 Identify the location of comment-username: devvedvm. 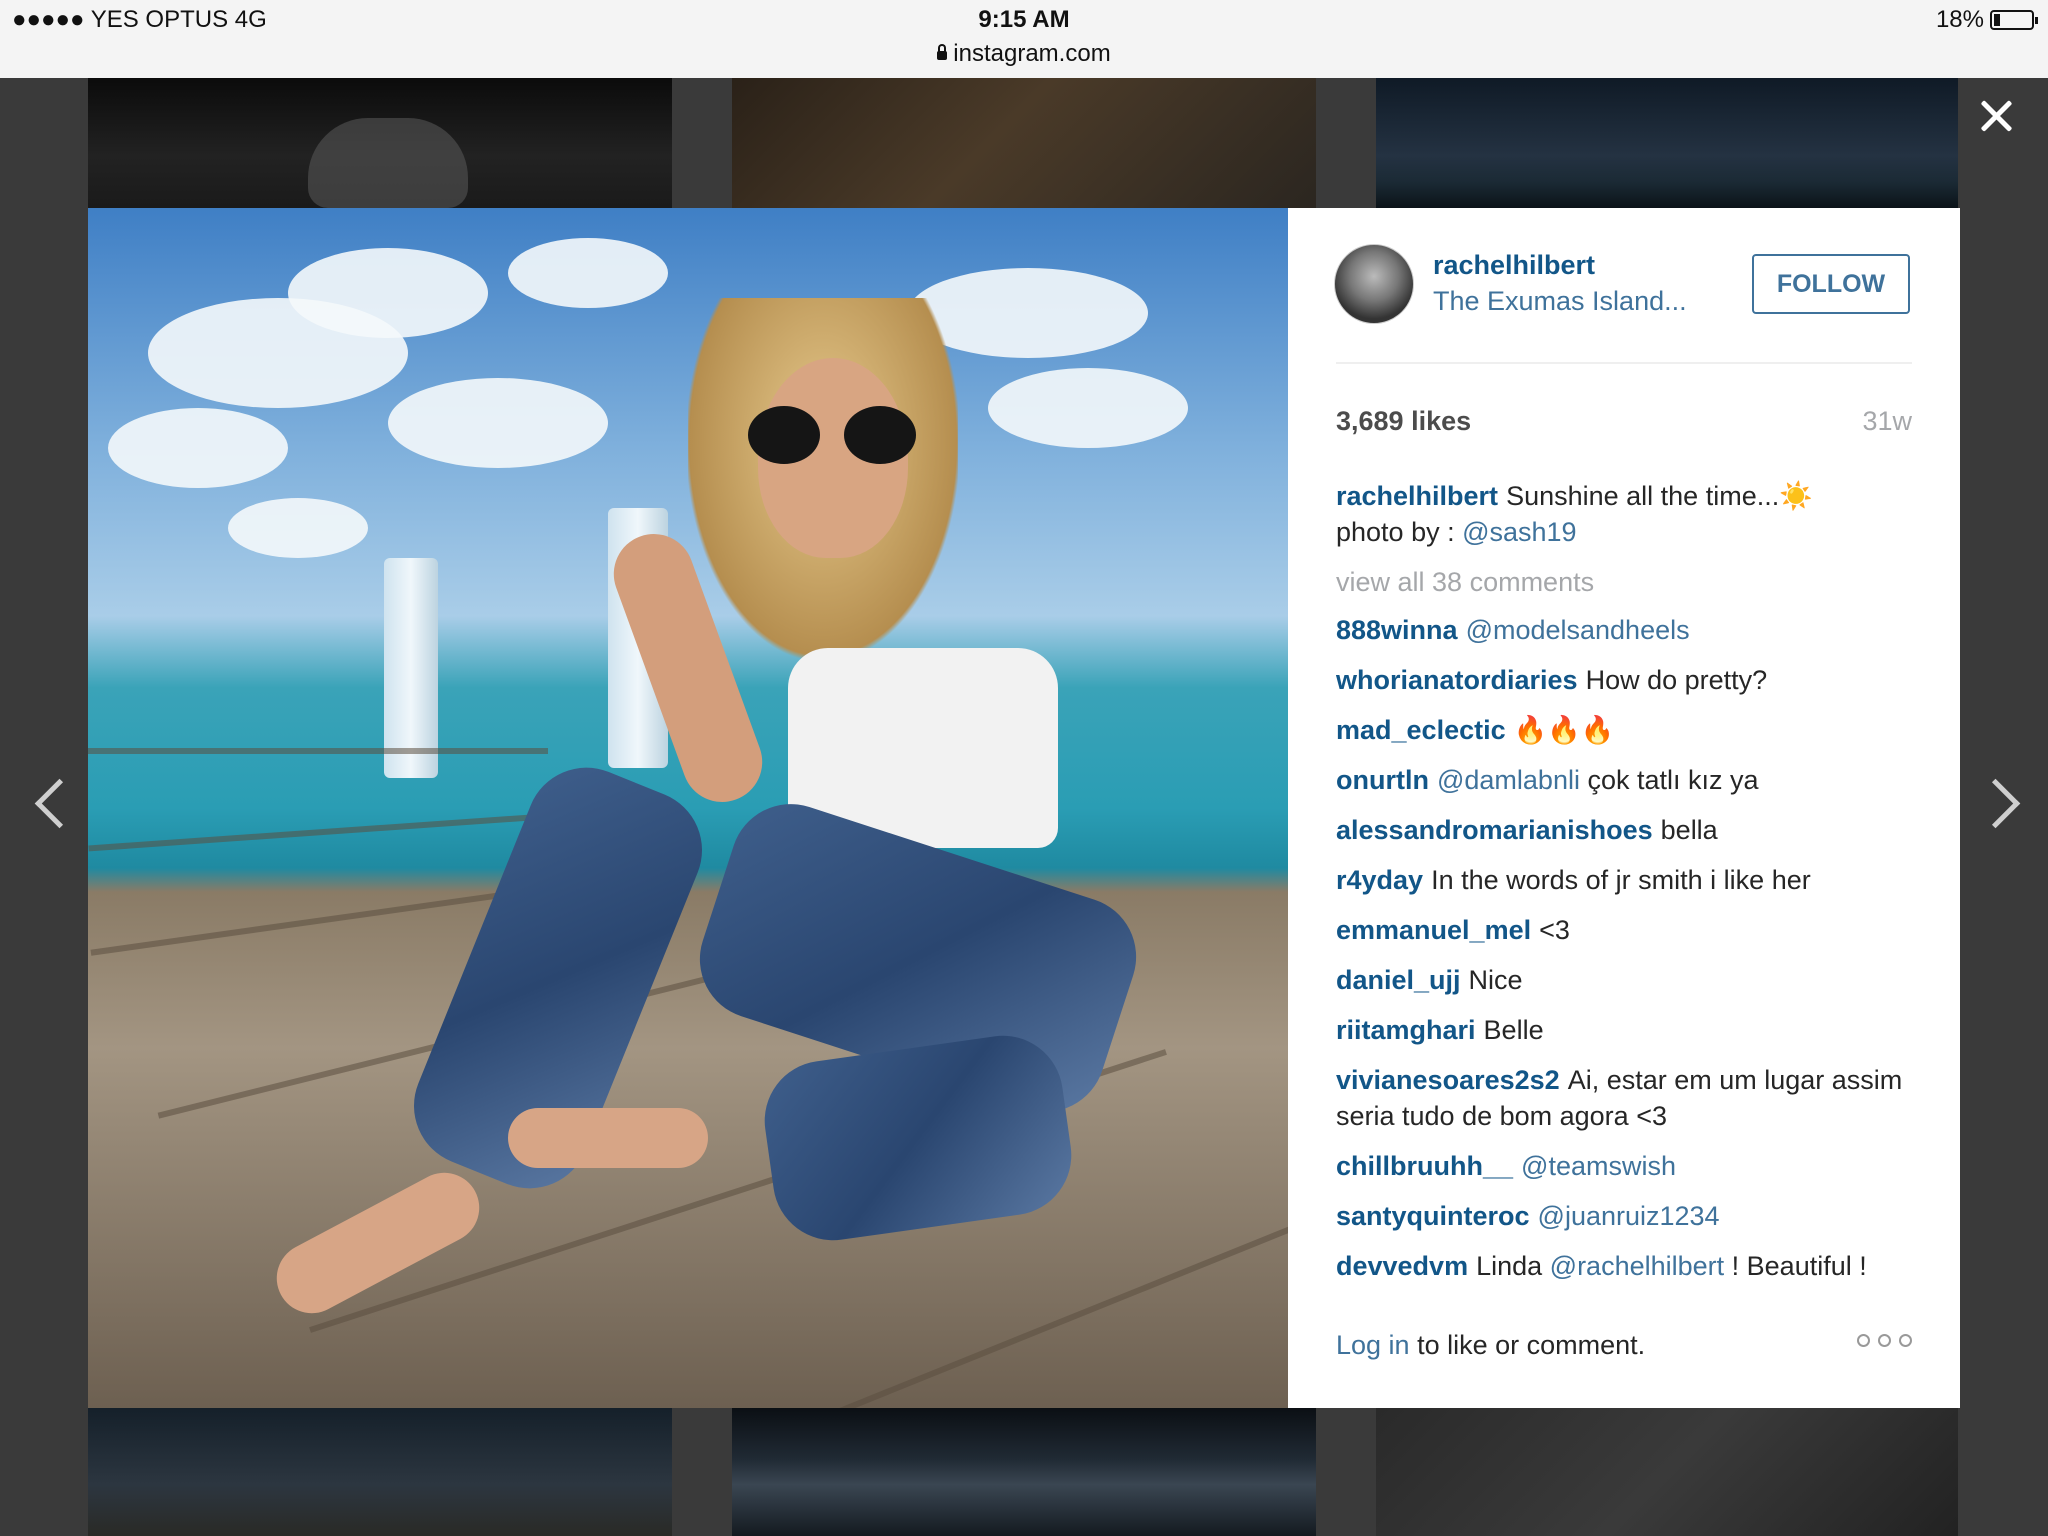
(1402, 1266).